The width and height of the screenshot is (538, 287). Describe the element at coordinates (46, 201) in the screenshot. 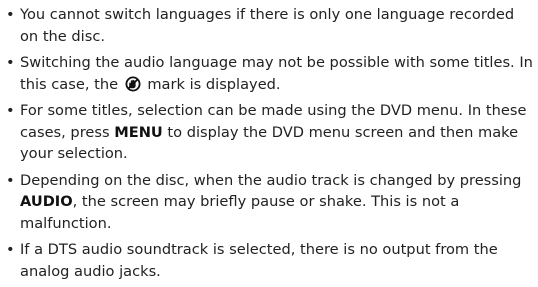

I see `audio-button-name: AUDIO` at that location.